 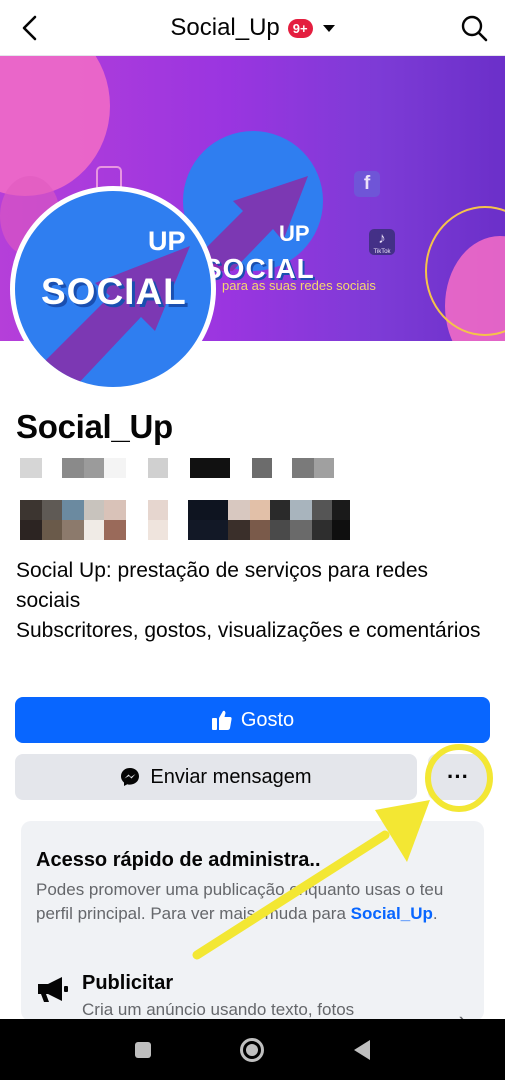 I want to click on page-title: Social_Up, so click(x=225, y=27).